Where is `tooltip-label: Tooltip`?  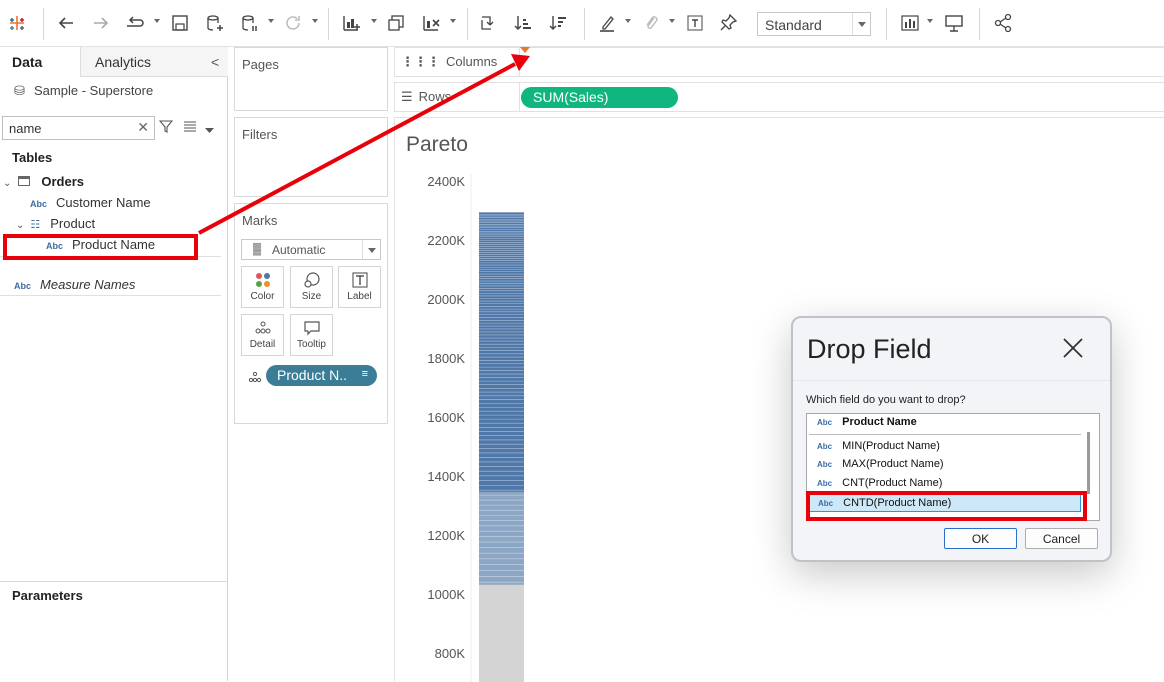
tooltip-label: Tooltip is located at coordinates (311, 344).